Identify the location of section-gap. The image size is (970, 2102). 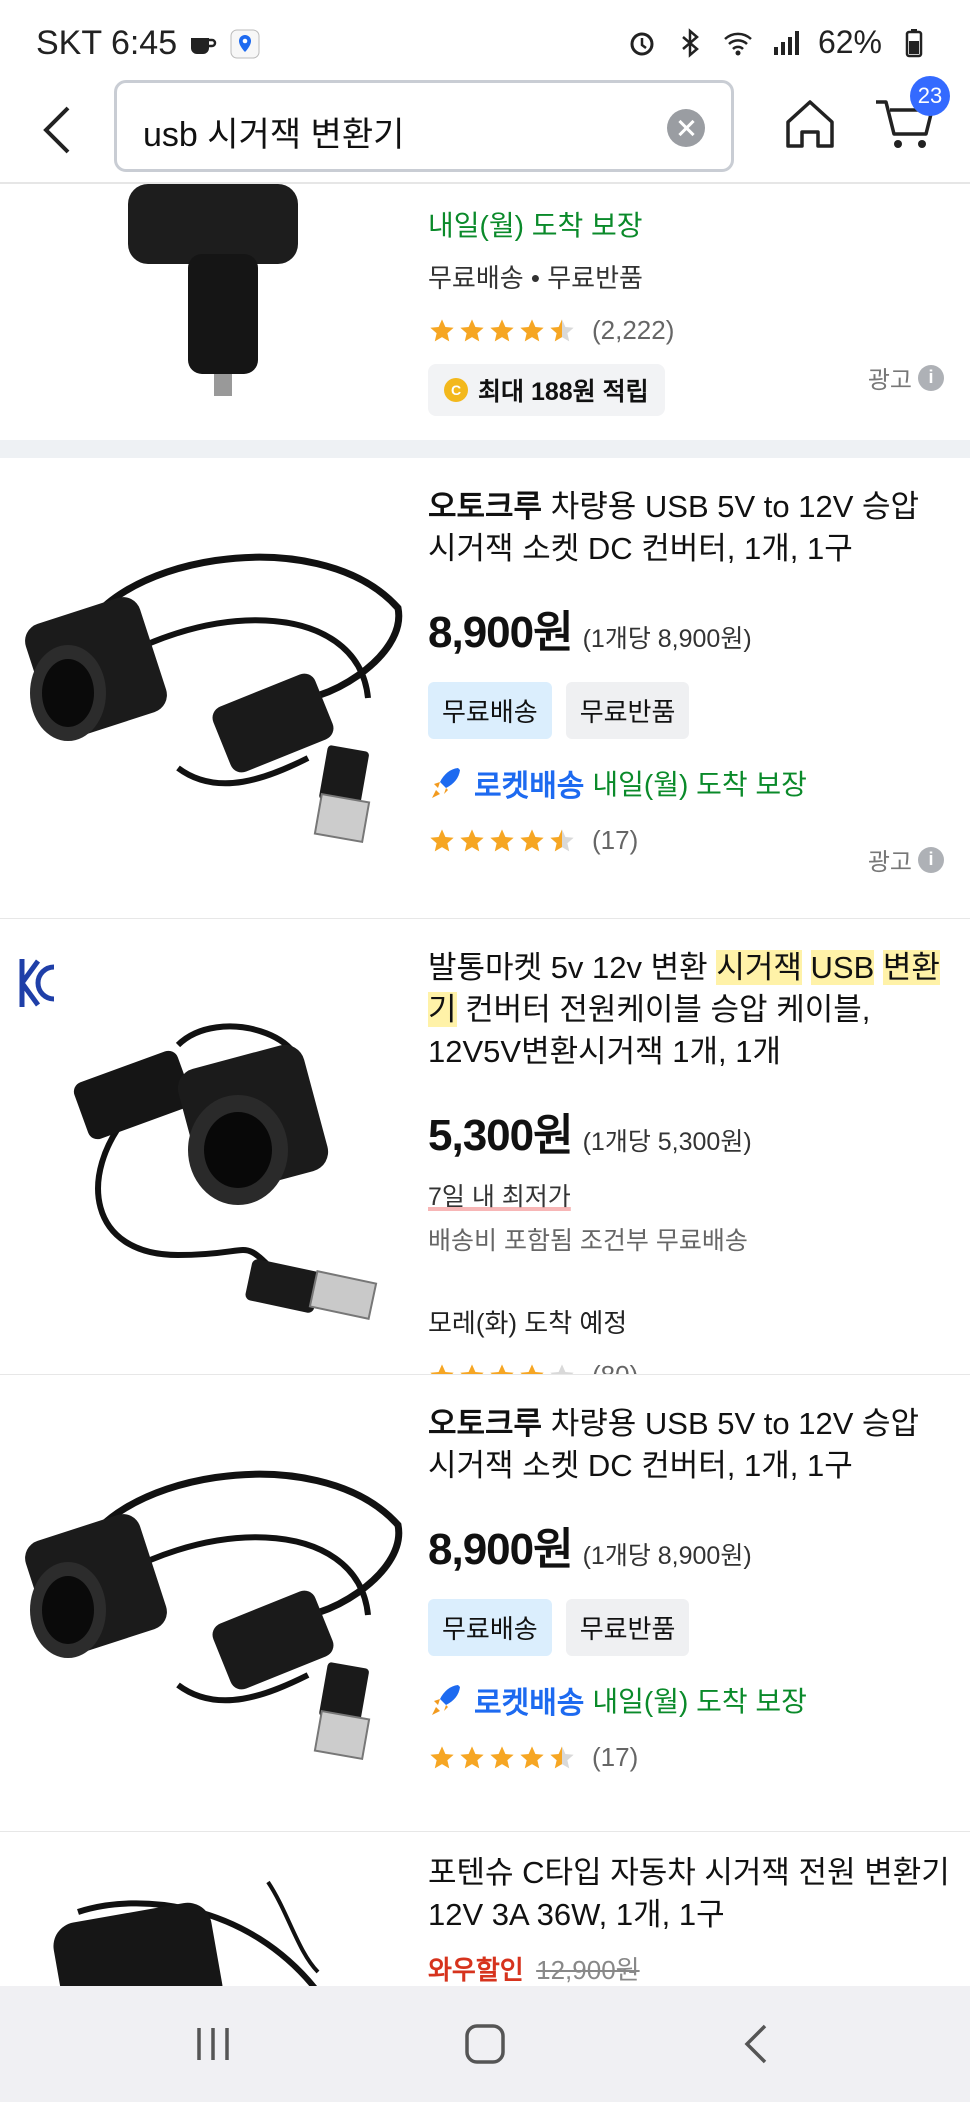
(485, 449).